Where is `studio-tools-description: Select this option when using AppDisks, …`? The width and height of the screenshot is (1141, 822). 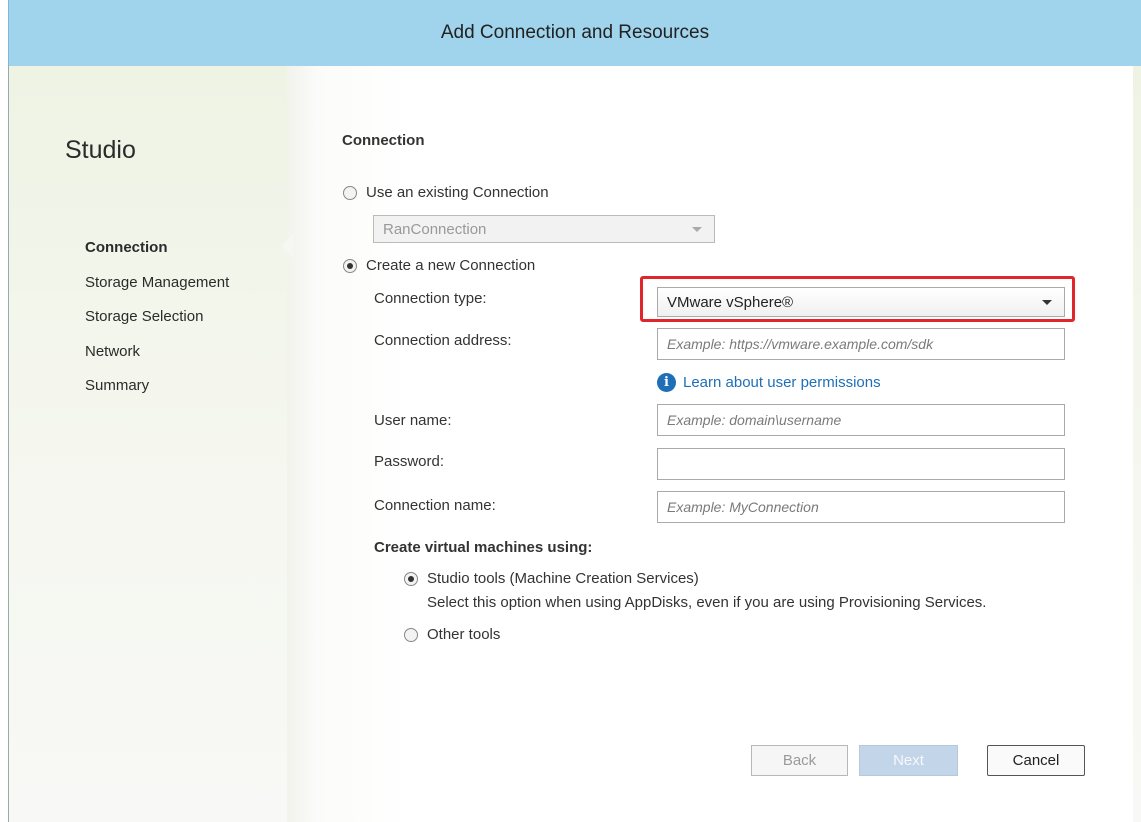 studio-tools-description: Select this option when using AppDisks, … is located at coordinates (707, 602).